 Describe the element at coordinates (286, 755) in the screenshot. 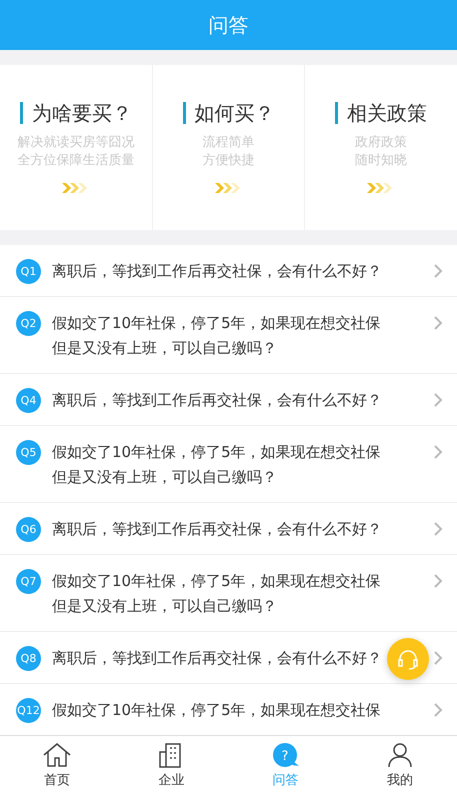

I see `question-bubble-icon: ?` at that location.